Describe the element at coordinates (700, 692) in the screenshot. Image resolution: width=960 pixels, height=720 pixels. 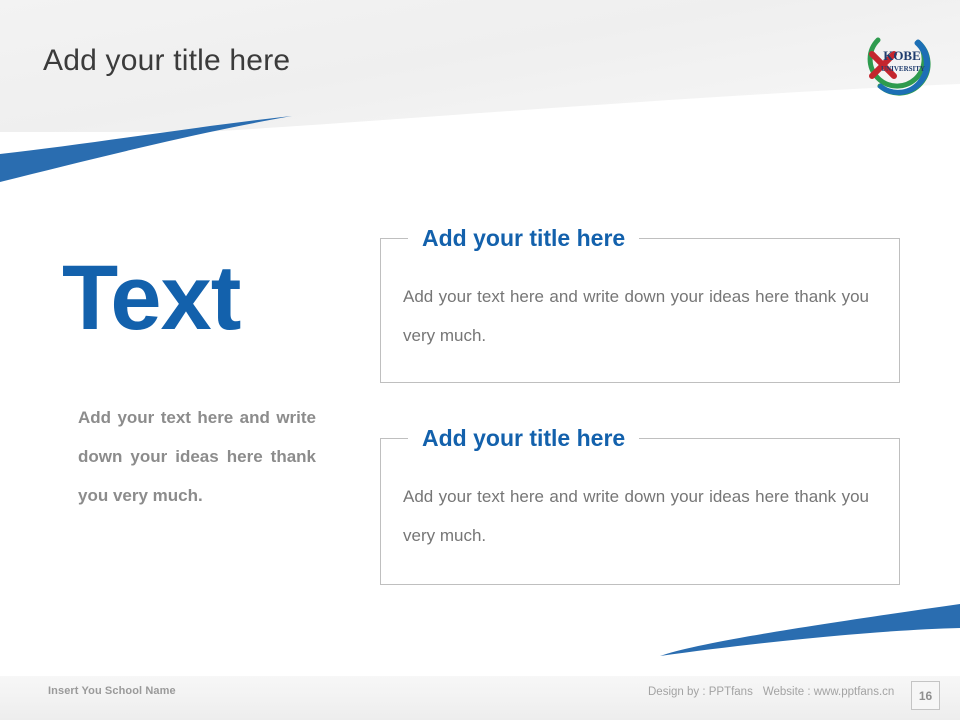
I see `footer-design-by: Design by : PPTfans` at that location.